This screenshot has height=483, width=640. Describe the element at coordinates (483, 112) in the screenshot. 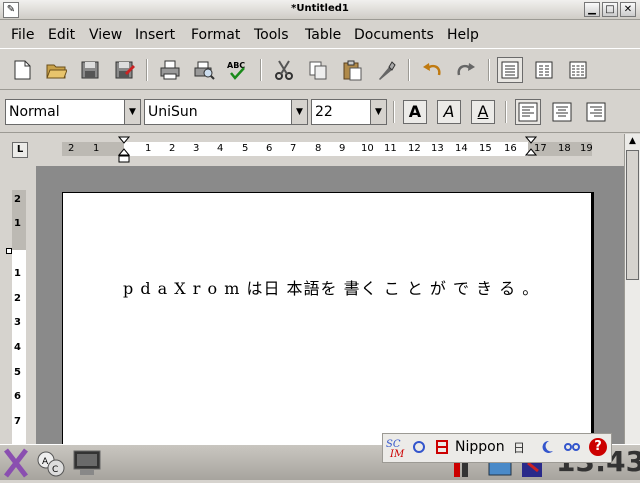

I see `underline-button: A` at that location.